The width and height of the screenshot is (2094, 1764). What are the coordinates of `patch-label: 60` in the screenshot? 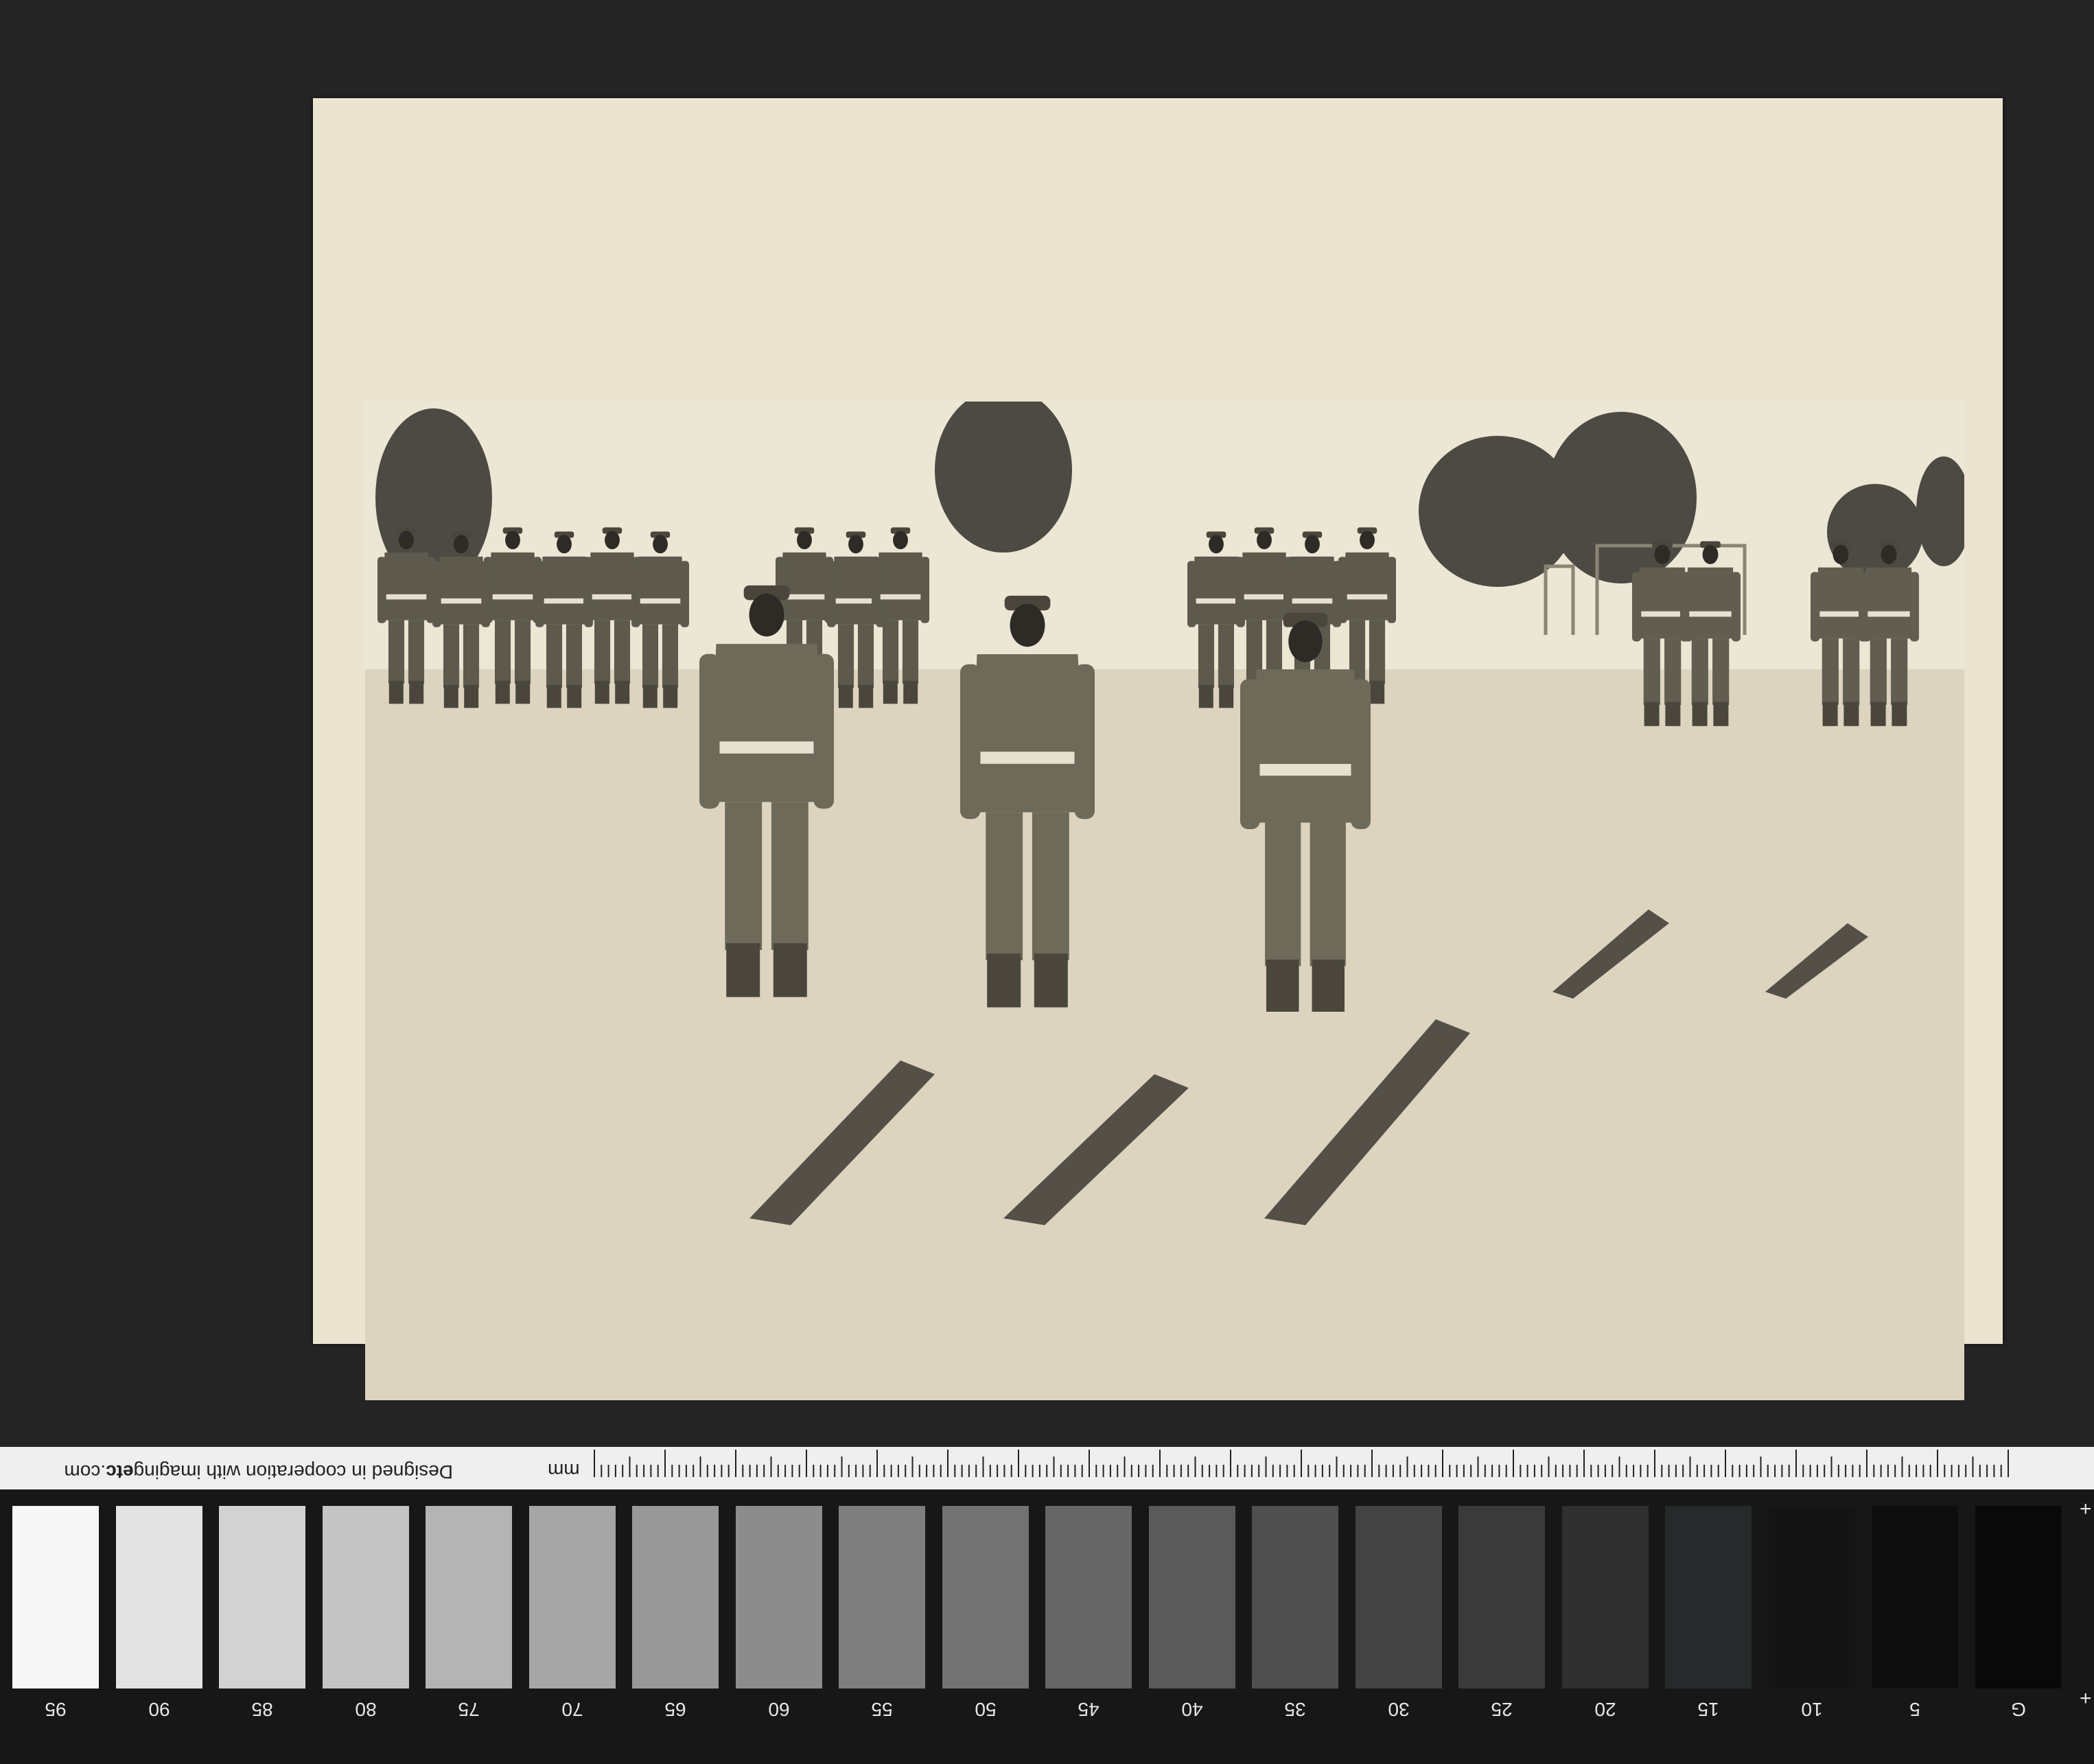 It's located at (779, 1710).